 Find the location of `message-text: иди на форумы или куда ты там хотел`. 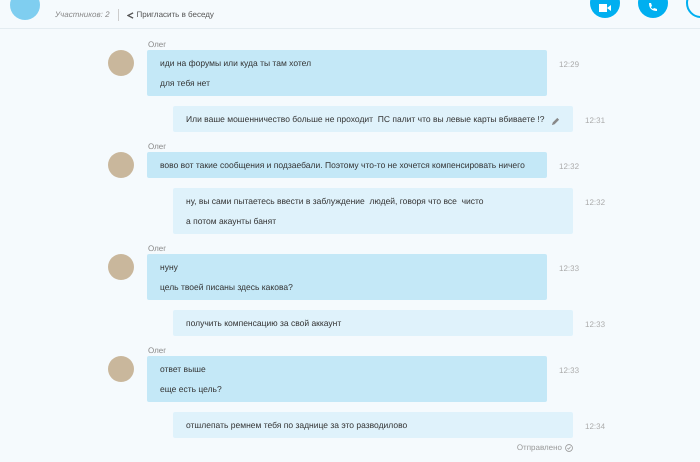

message-text: иди на форумы или куда ты там хотел is located at coordinates (236, 63).